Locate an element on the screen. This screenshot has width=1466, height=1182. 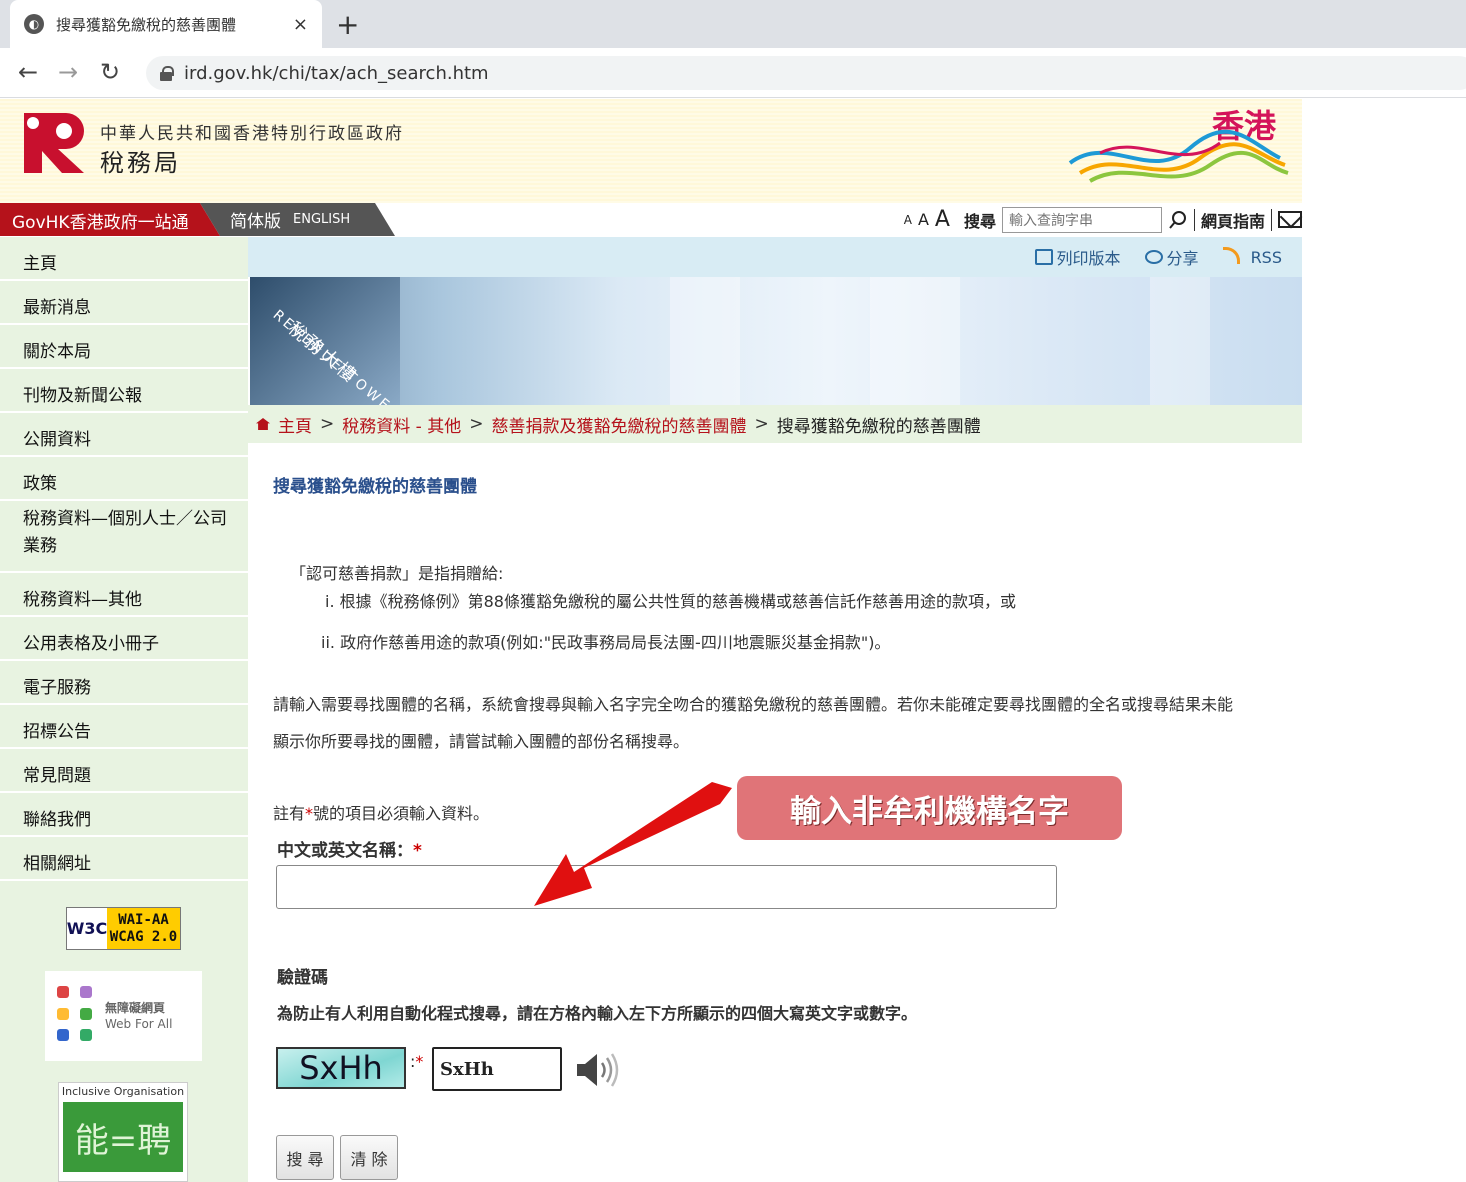
site-header: 中華人民共和國香港特別行政區政府 稅務局 香港 is located at coordinates (651, 151).